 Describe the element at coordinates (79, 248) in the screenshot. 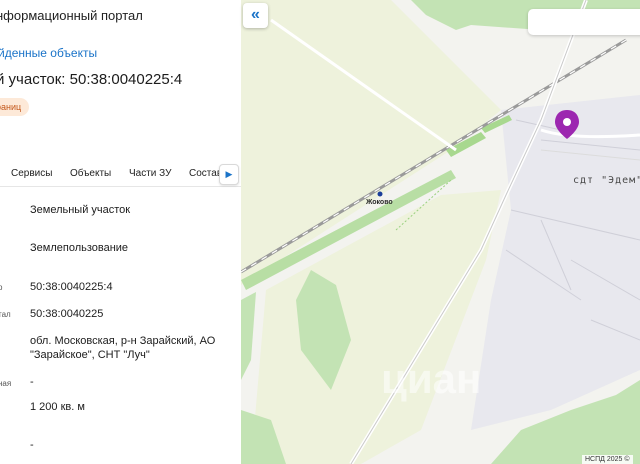

I see `field-kind-value: Землепользование` at that location.